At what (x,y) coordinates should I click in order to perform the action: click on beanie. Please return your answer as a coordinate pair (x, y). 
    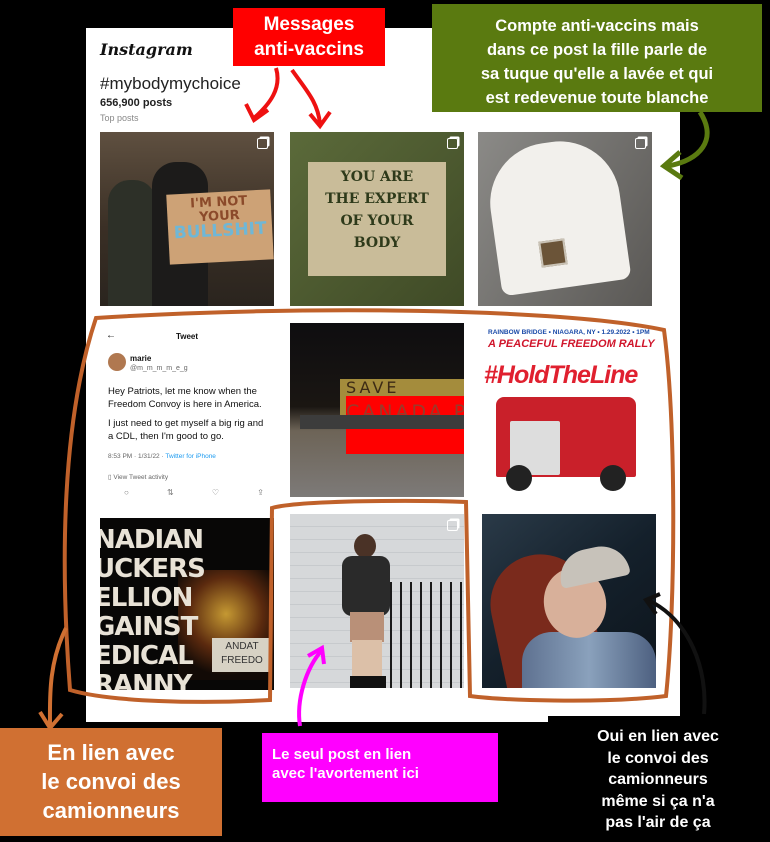
    Looking at the image, I should click on (593, 565).